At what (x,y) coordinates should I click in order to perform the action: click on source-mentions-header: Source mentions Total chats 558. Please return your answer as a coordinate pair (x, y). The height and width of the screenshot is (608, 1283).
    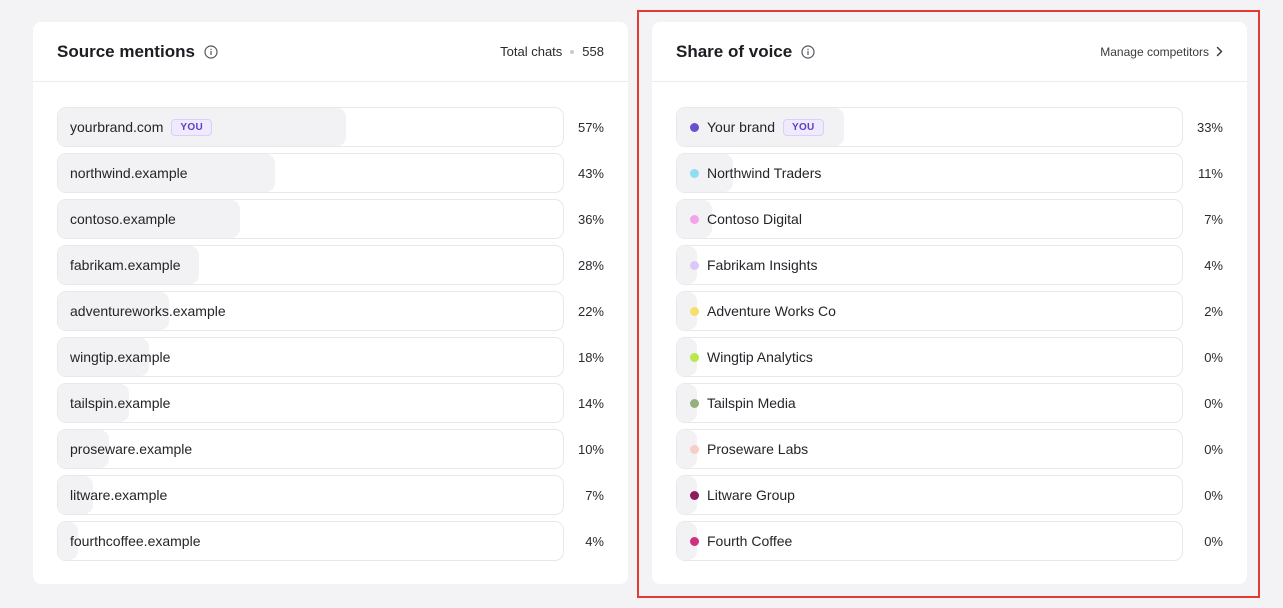
    Looking at the image, I should click on (330, 52).